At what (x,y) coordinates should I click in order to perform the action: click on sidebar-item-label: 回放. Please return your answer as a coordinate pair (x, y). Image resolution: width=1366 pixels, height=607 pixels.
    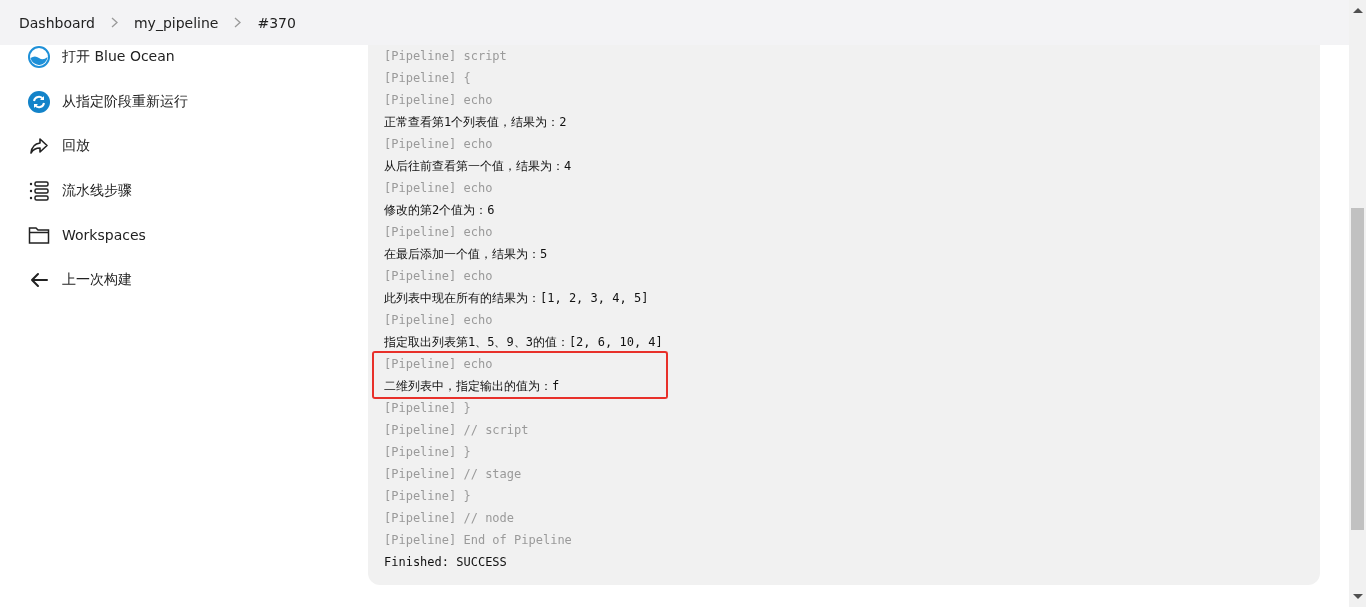
    Looking at the image, I should click on (76, 146).